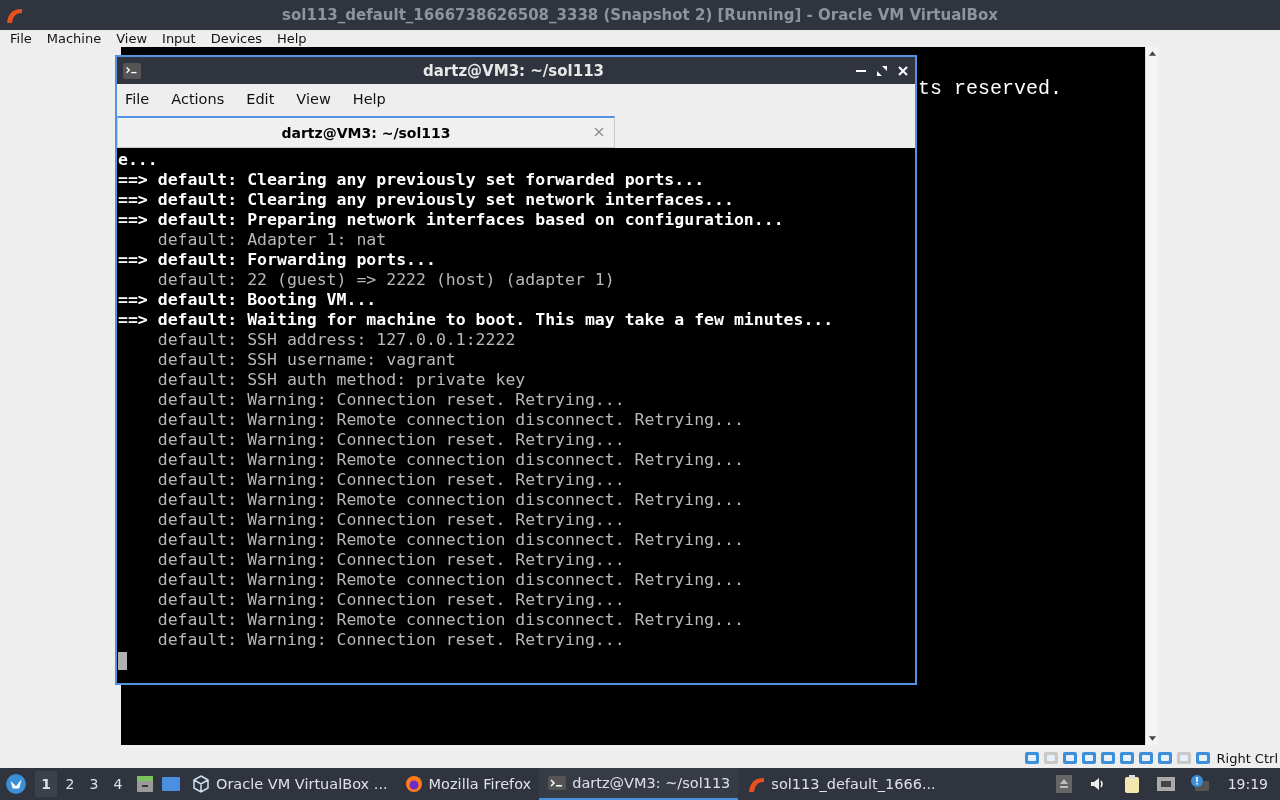  What do you see at coordinates (1247, 758) in the screenshot?
I see `host-key-label: Right Ctrl` at bounding box center [1247, 758].